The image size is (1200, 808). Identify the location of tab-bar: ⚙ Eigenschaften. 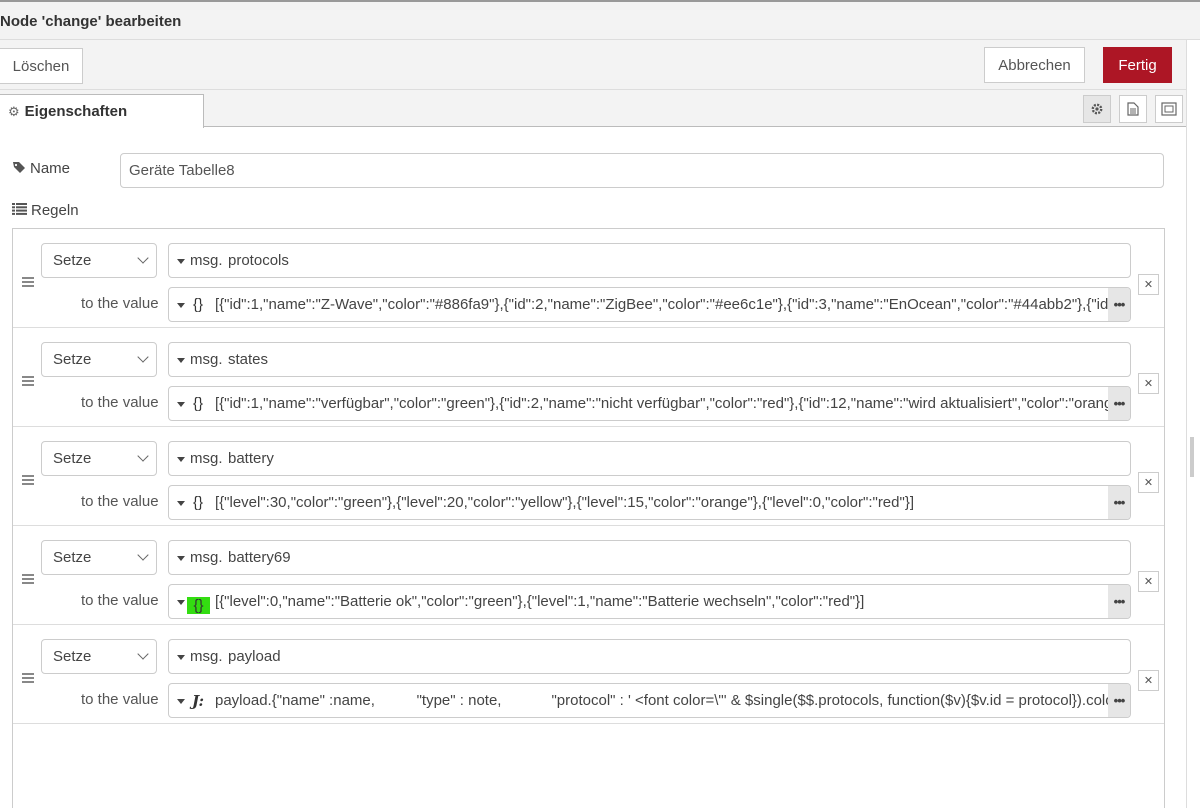
(593, 109).